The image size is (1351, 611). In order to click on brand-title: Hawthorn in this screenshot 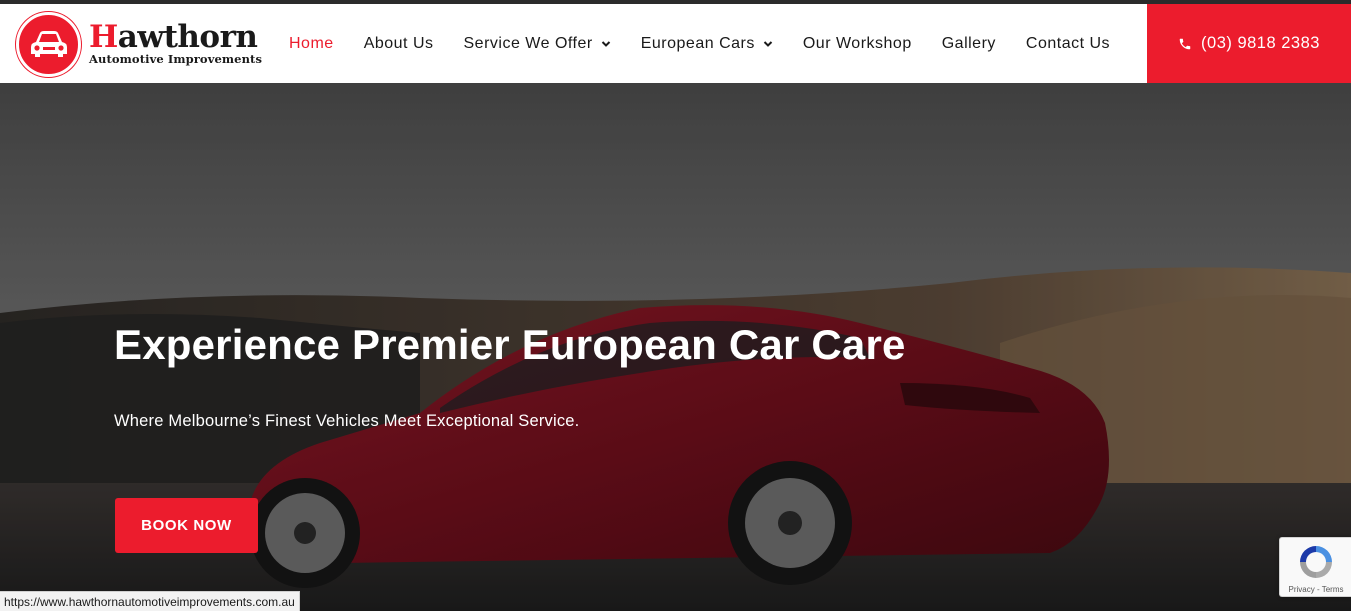, I will do `click(173, 37)`.